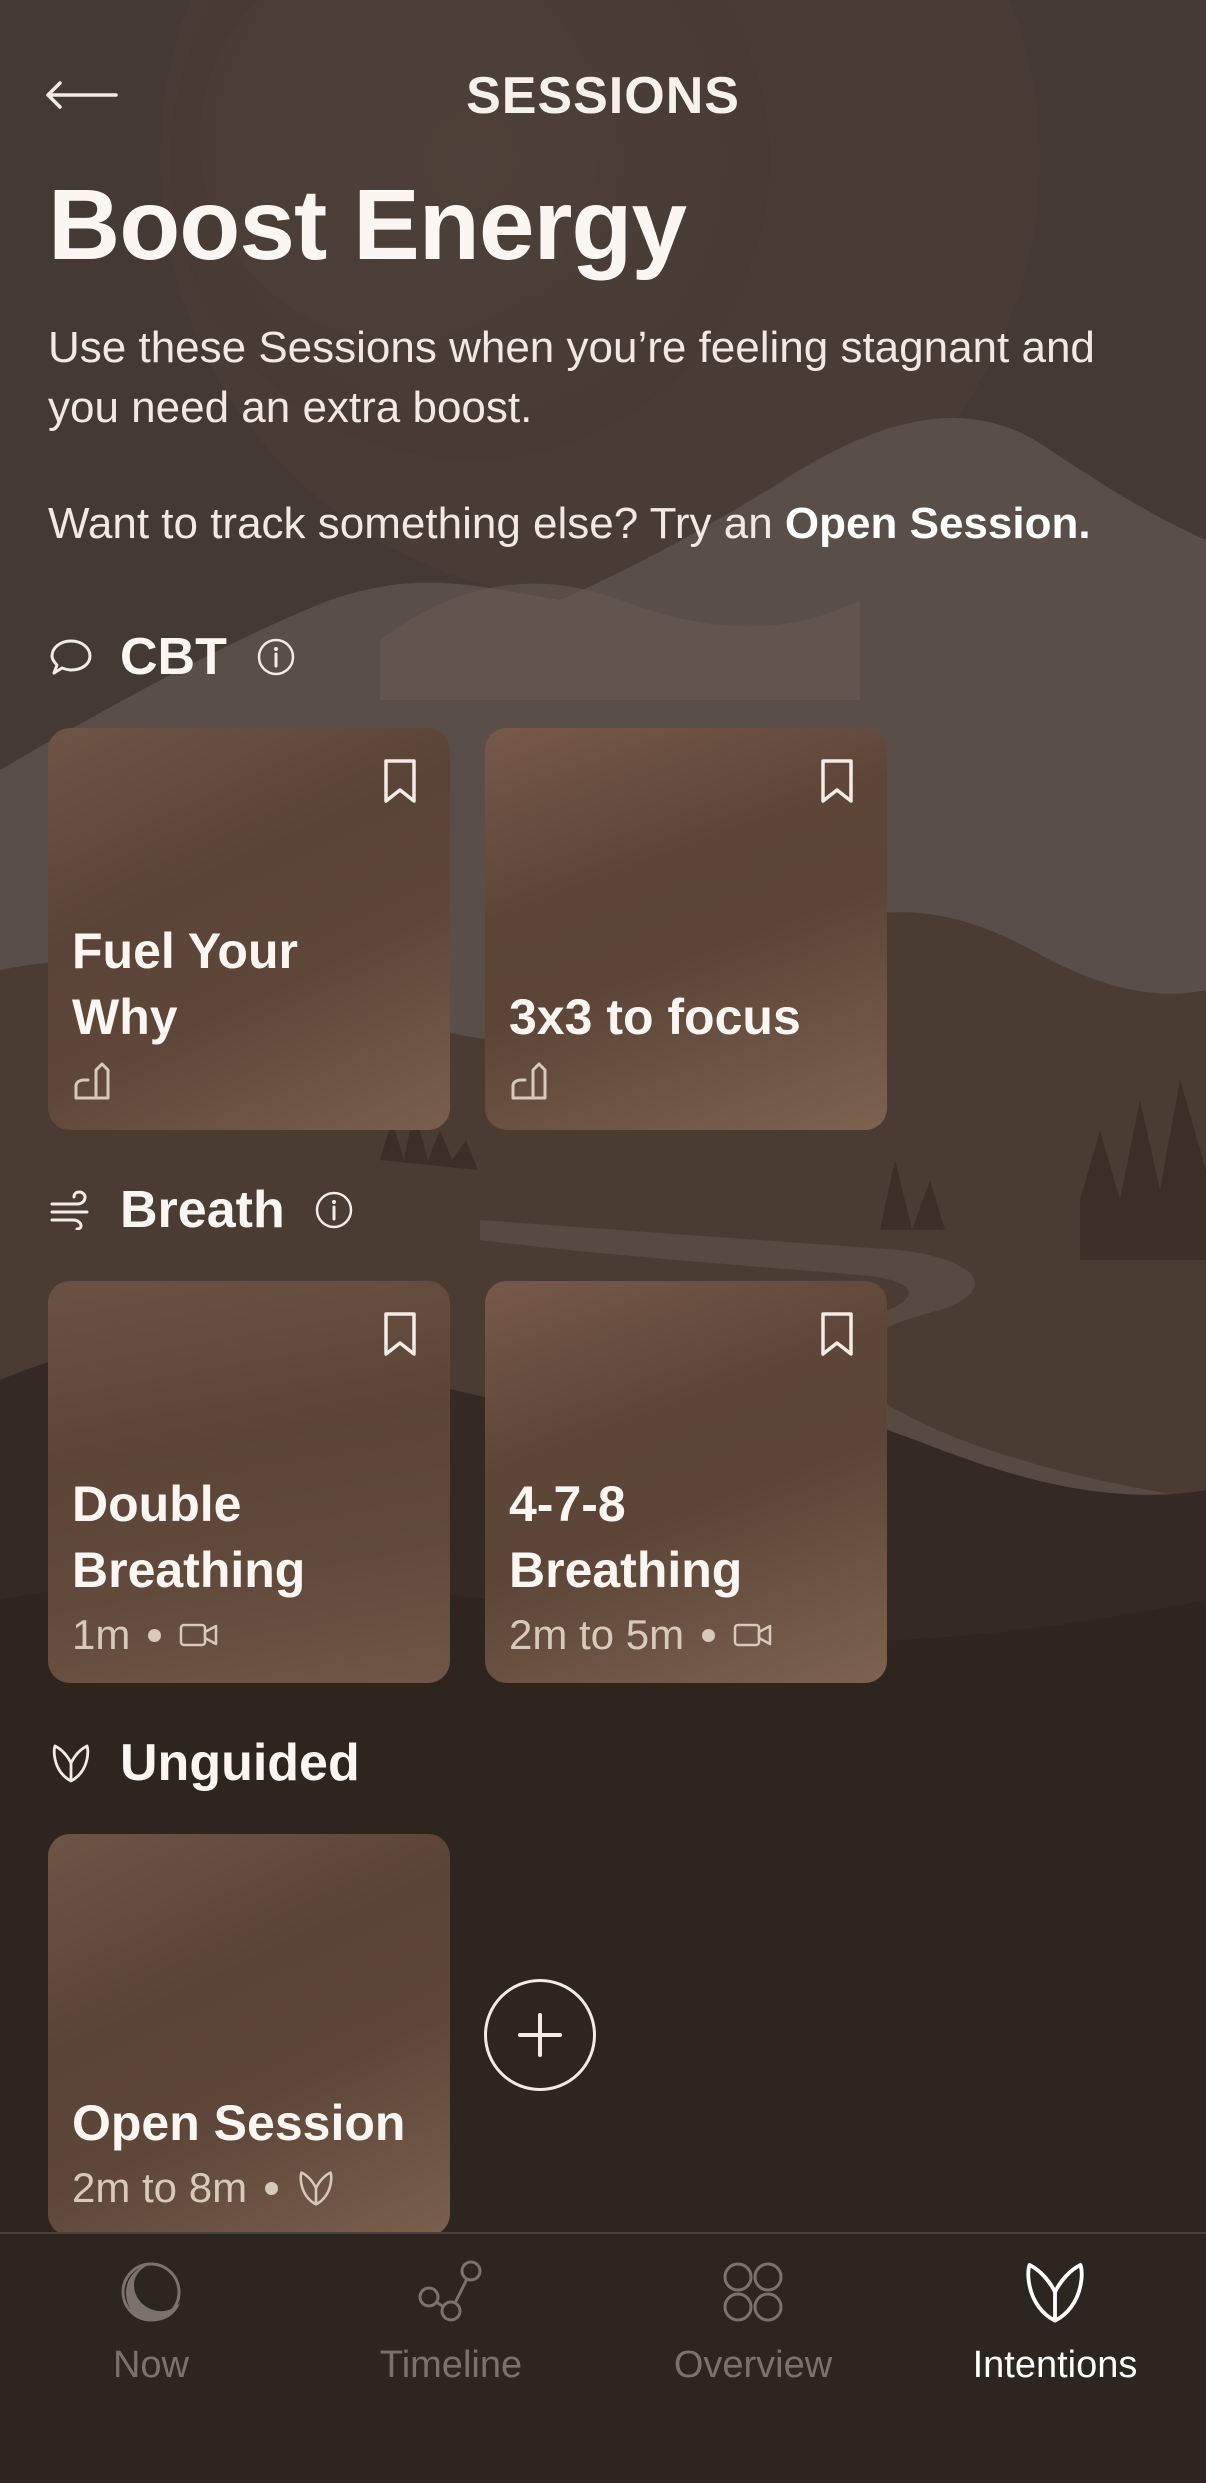  I want to click on section-header-cbt: CBT, so click(172, 657).